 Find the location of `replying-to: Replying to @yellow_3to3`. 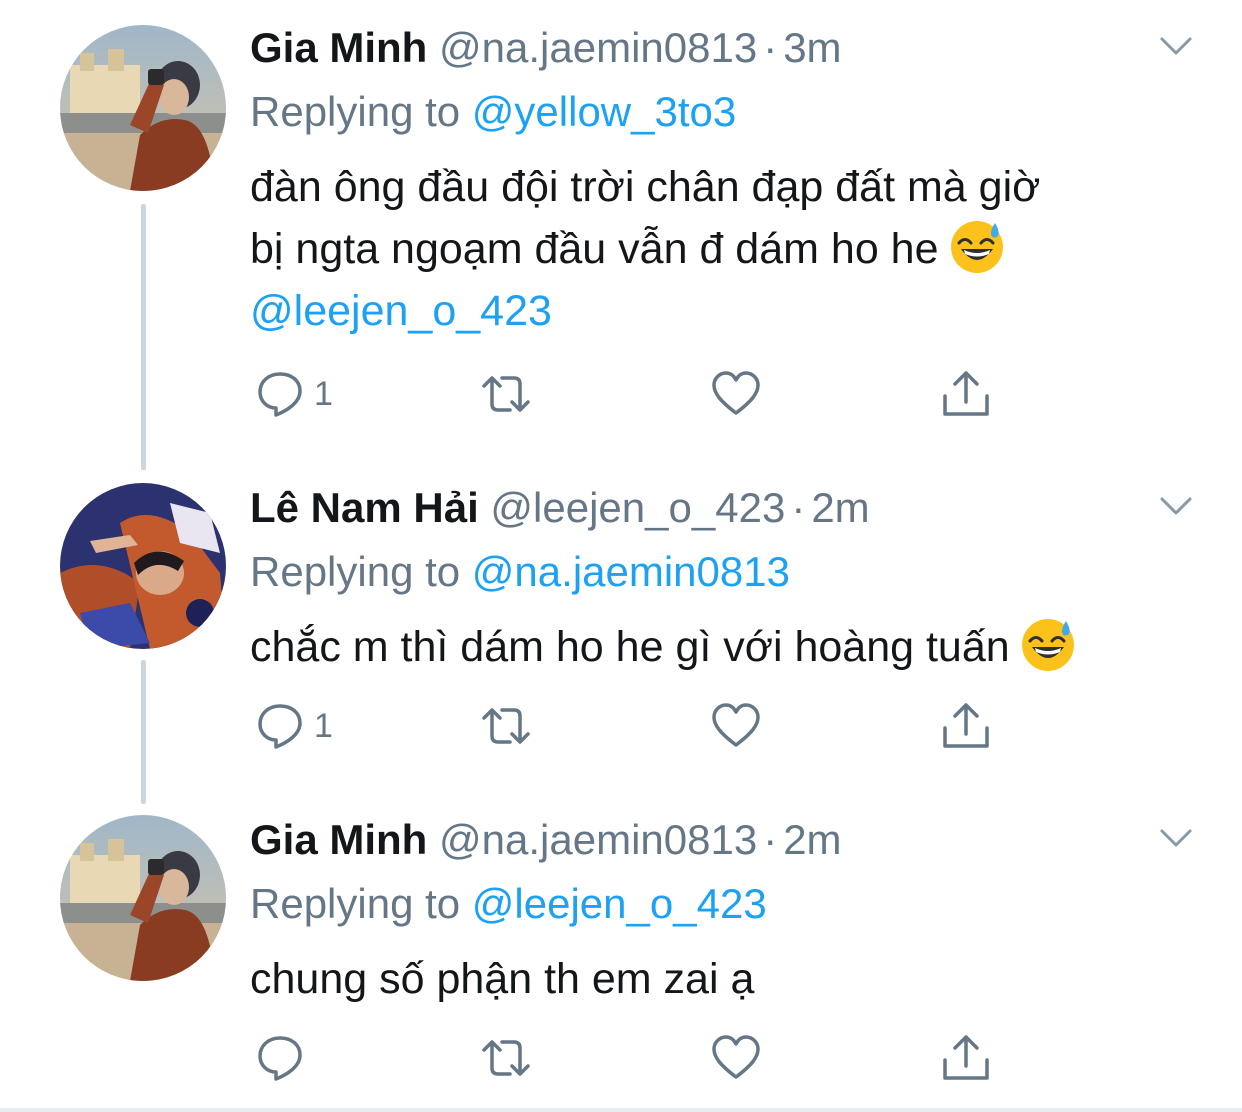

replying-to: Replying to @yellow_3to3 is located at coordinates (493, 112).